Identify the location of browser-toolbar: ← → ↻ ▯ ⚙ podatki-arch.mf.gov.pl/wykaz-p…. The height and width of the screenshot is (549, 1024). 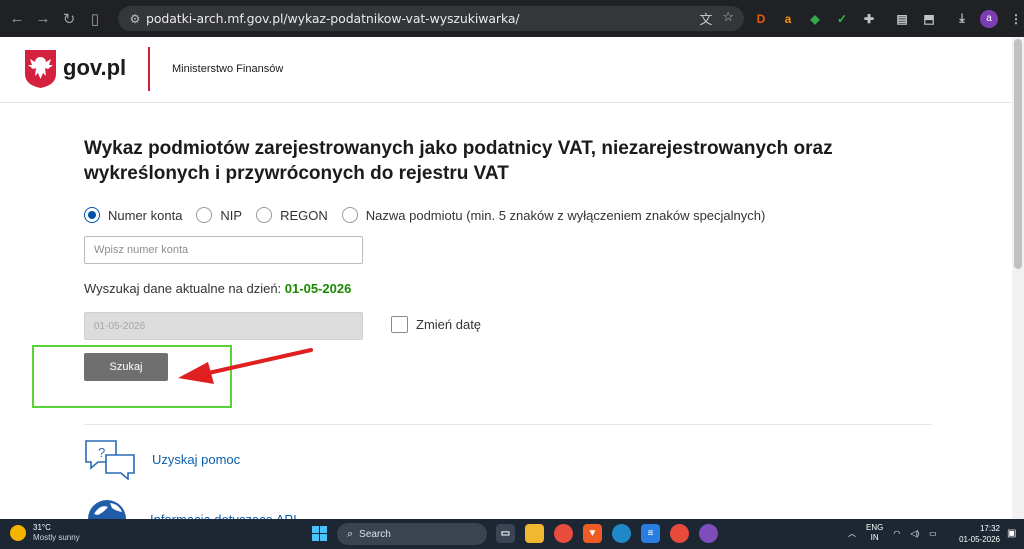
(512, 18).